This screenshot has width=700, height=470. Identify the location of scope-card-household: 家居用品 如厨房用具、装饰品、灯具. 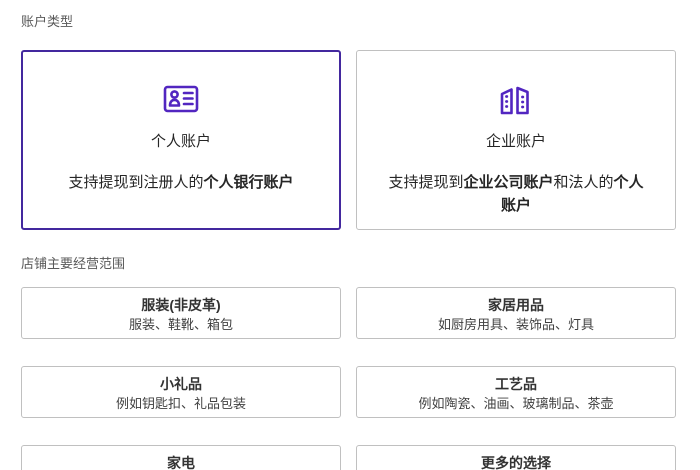
(516, 313).